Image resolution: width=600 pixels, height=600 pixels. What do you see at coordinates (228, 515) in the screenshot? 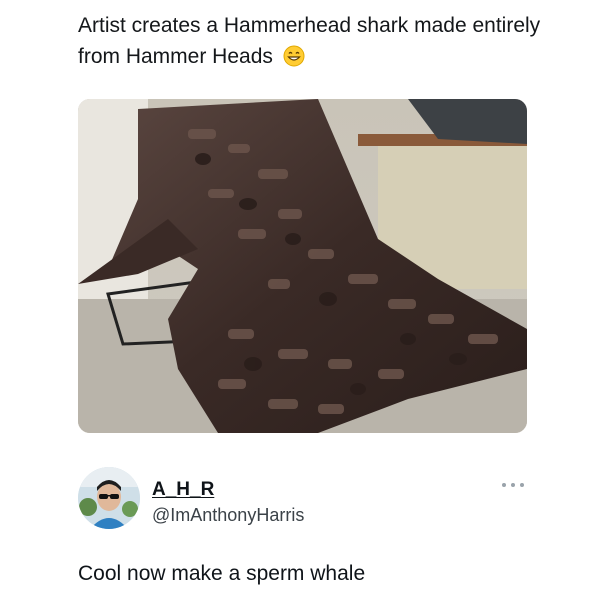
I see `reply-author-handle: @ImAnthonyHarris` at bounding box center [228, 515].